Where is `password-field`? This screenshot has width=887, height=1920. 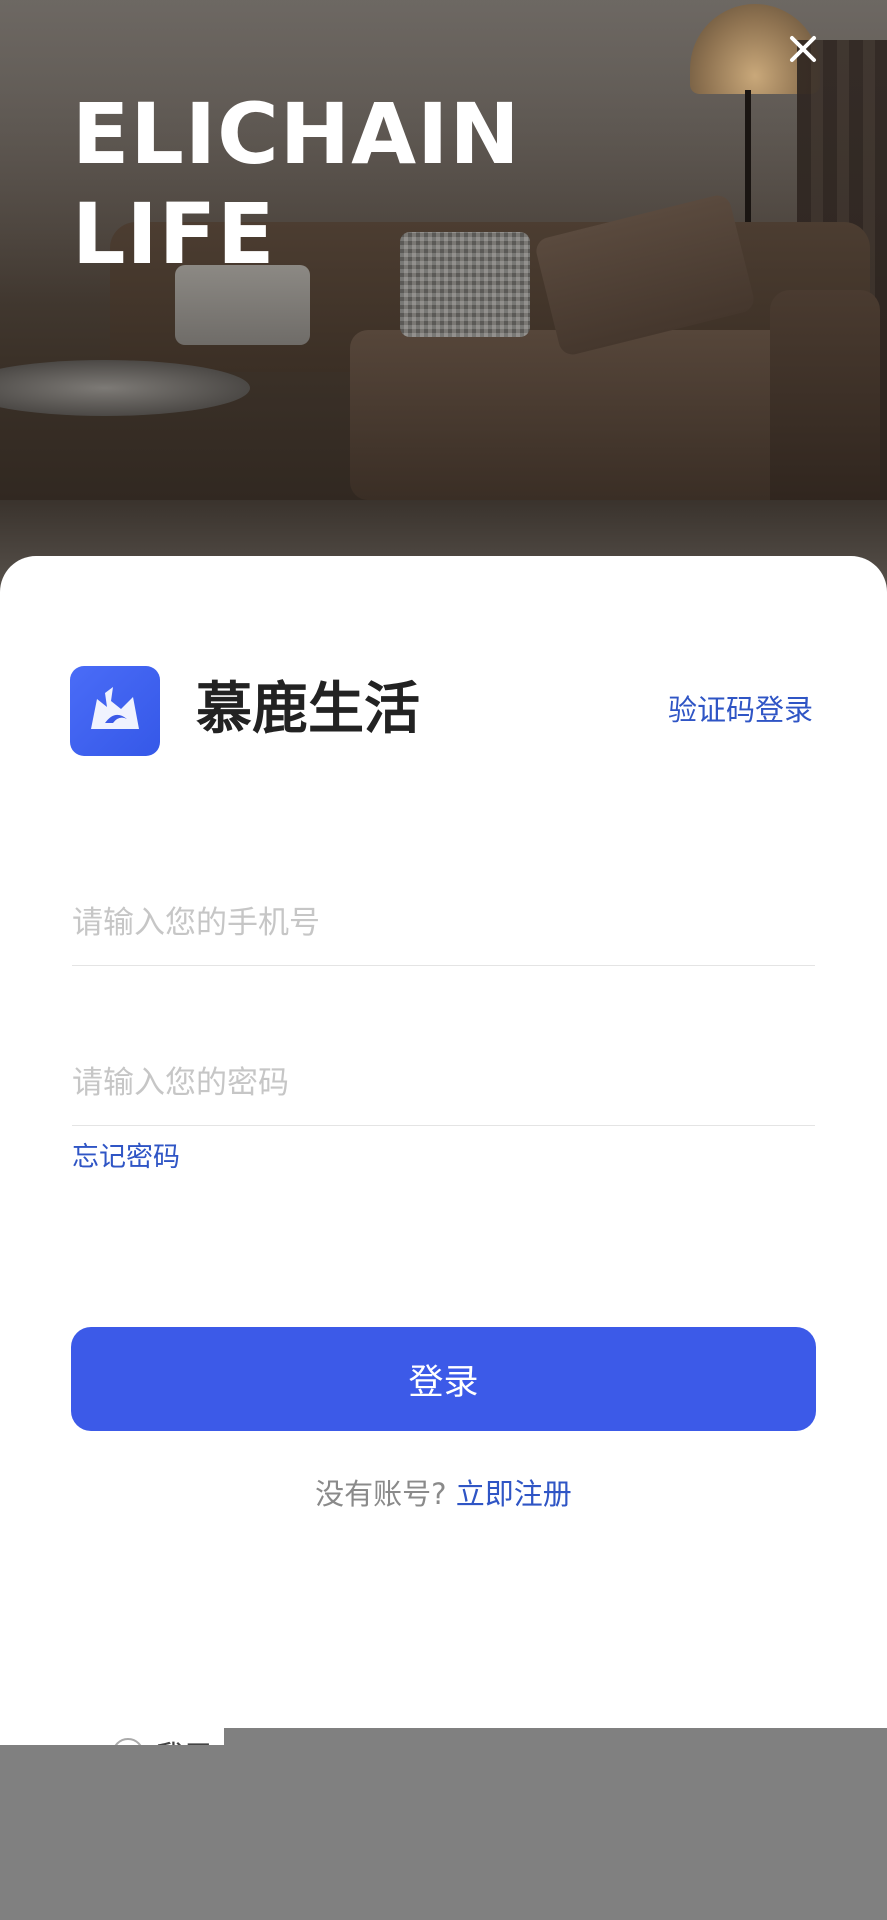 password-field is located at coordinates (443, 1081).